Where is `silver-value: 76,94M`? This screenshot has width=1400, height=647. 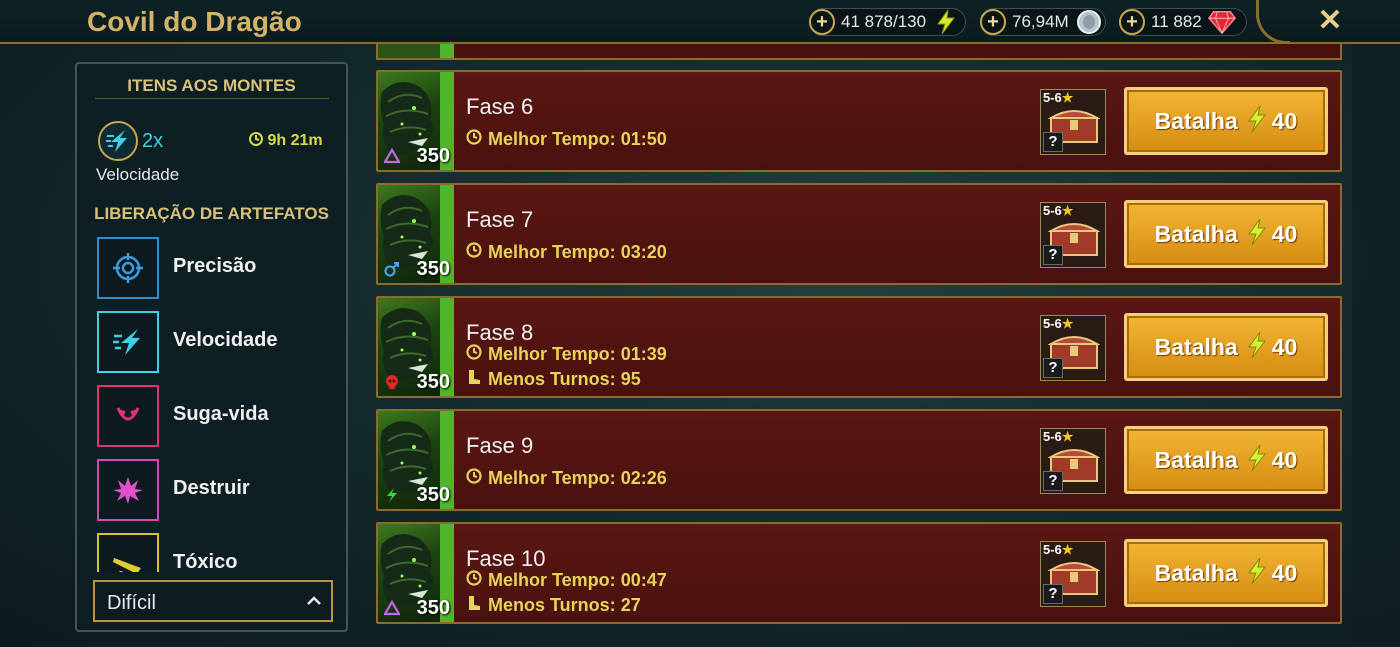
silver-value: 76,94M is located at coordinates (1040, 21).